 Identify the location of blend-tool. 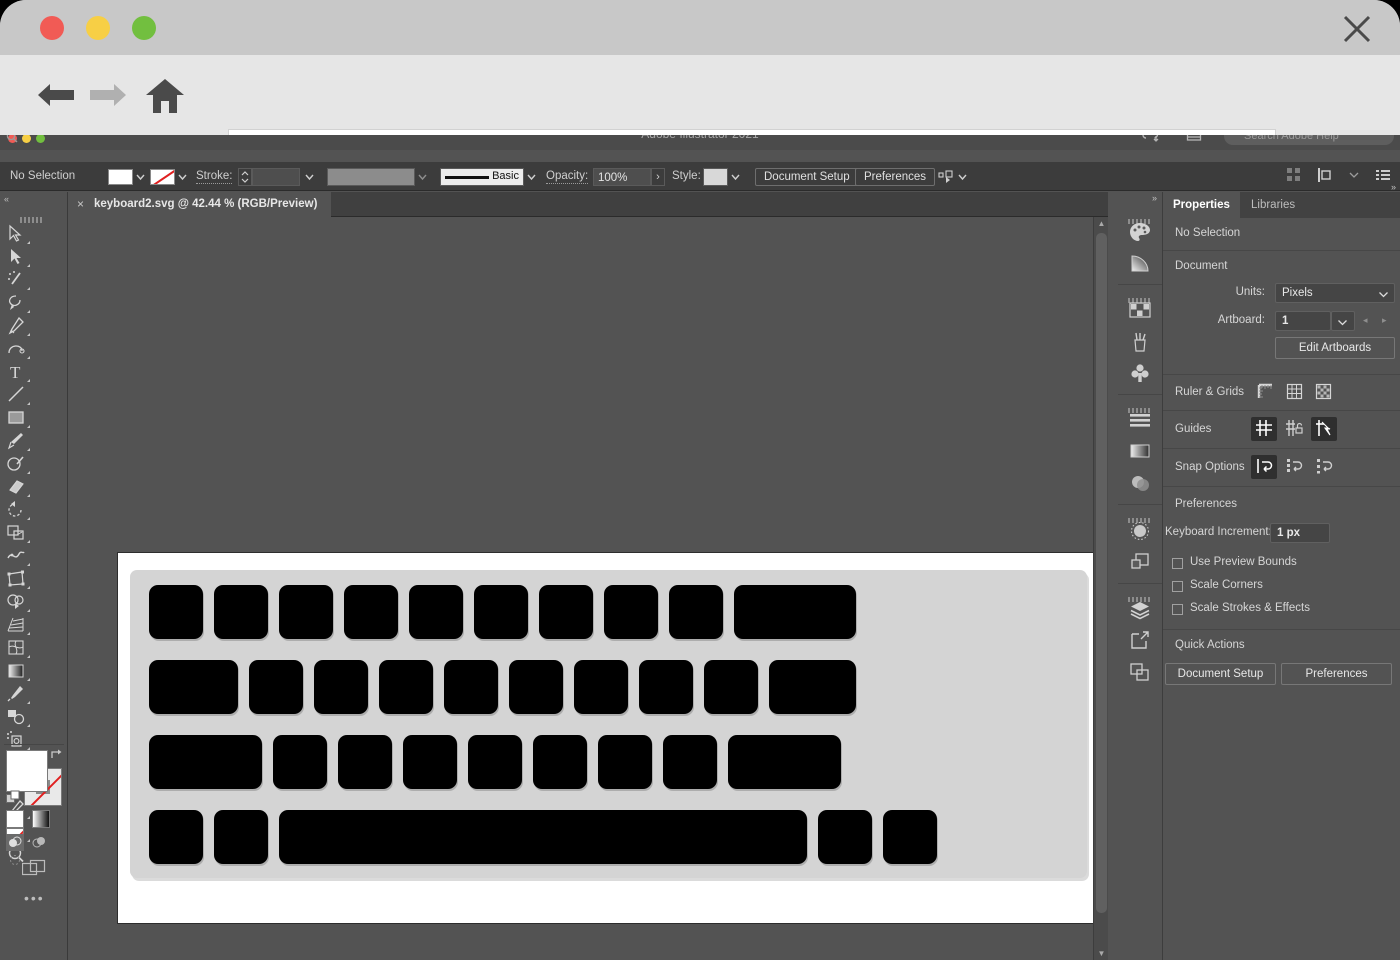
(16, 716).